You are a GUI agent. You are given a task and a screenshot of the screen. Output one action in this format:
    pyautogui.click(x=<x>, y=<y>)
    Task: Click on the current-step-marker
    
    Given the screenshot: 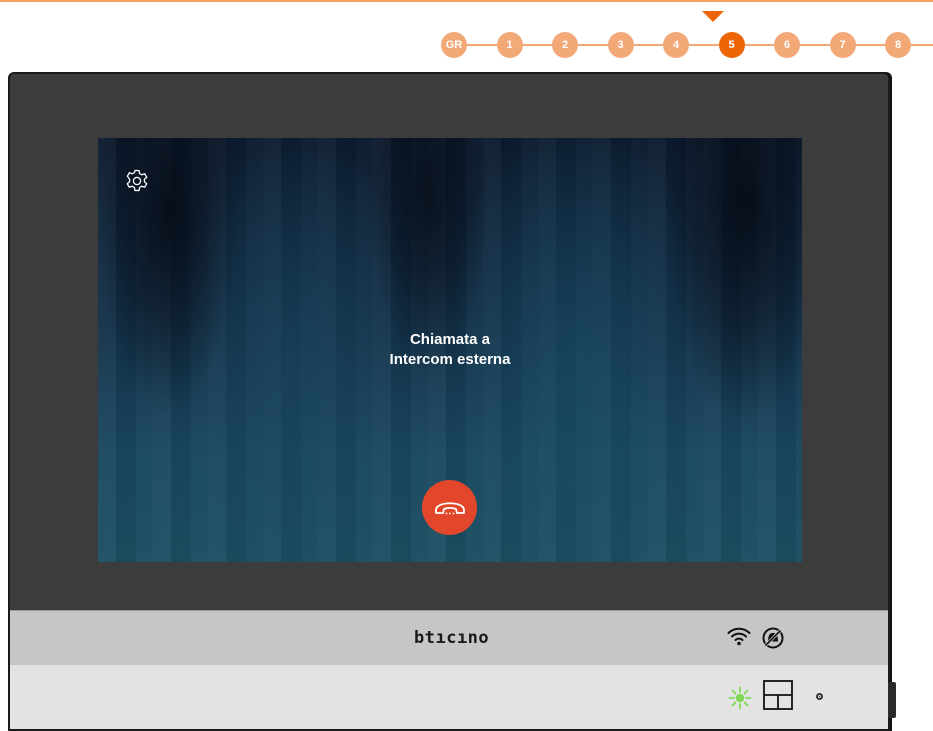 What is the action you would take?
    pyautogui.click(x=713, y=16)
    